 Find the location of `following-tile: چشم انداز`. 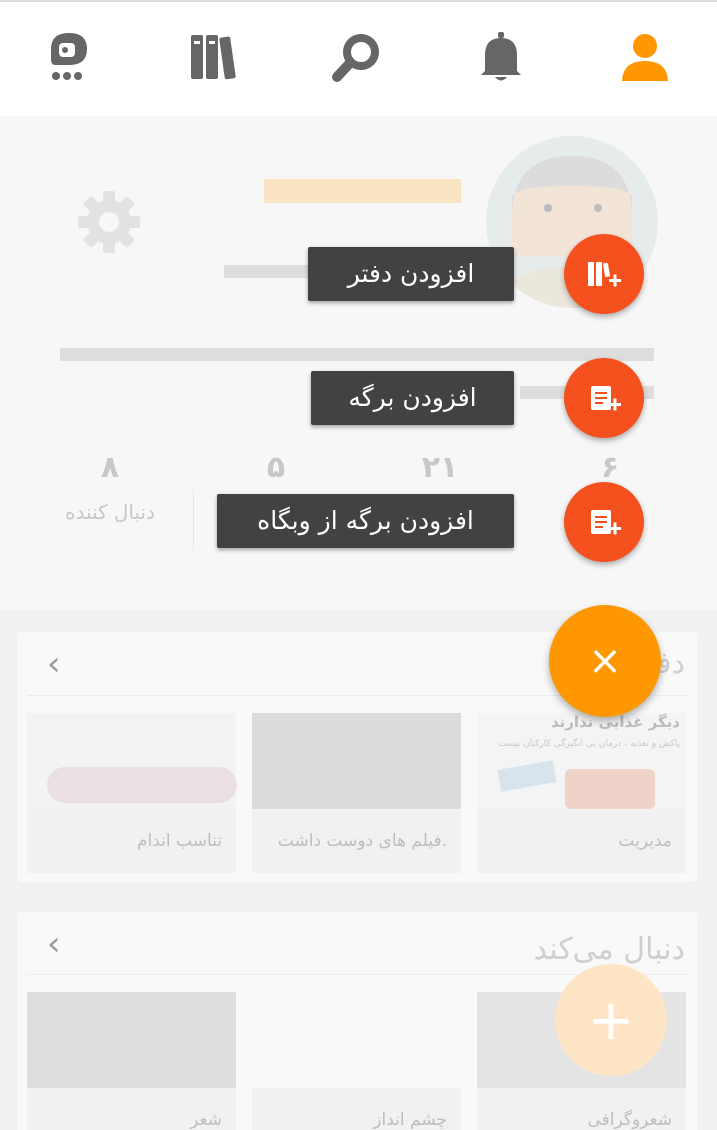

following-tile: چشم انداز is located at coordinates (356, 1061).